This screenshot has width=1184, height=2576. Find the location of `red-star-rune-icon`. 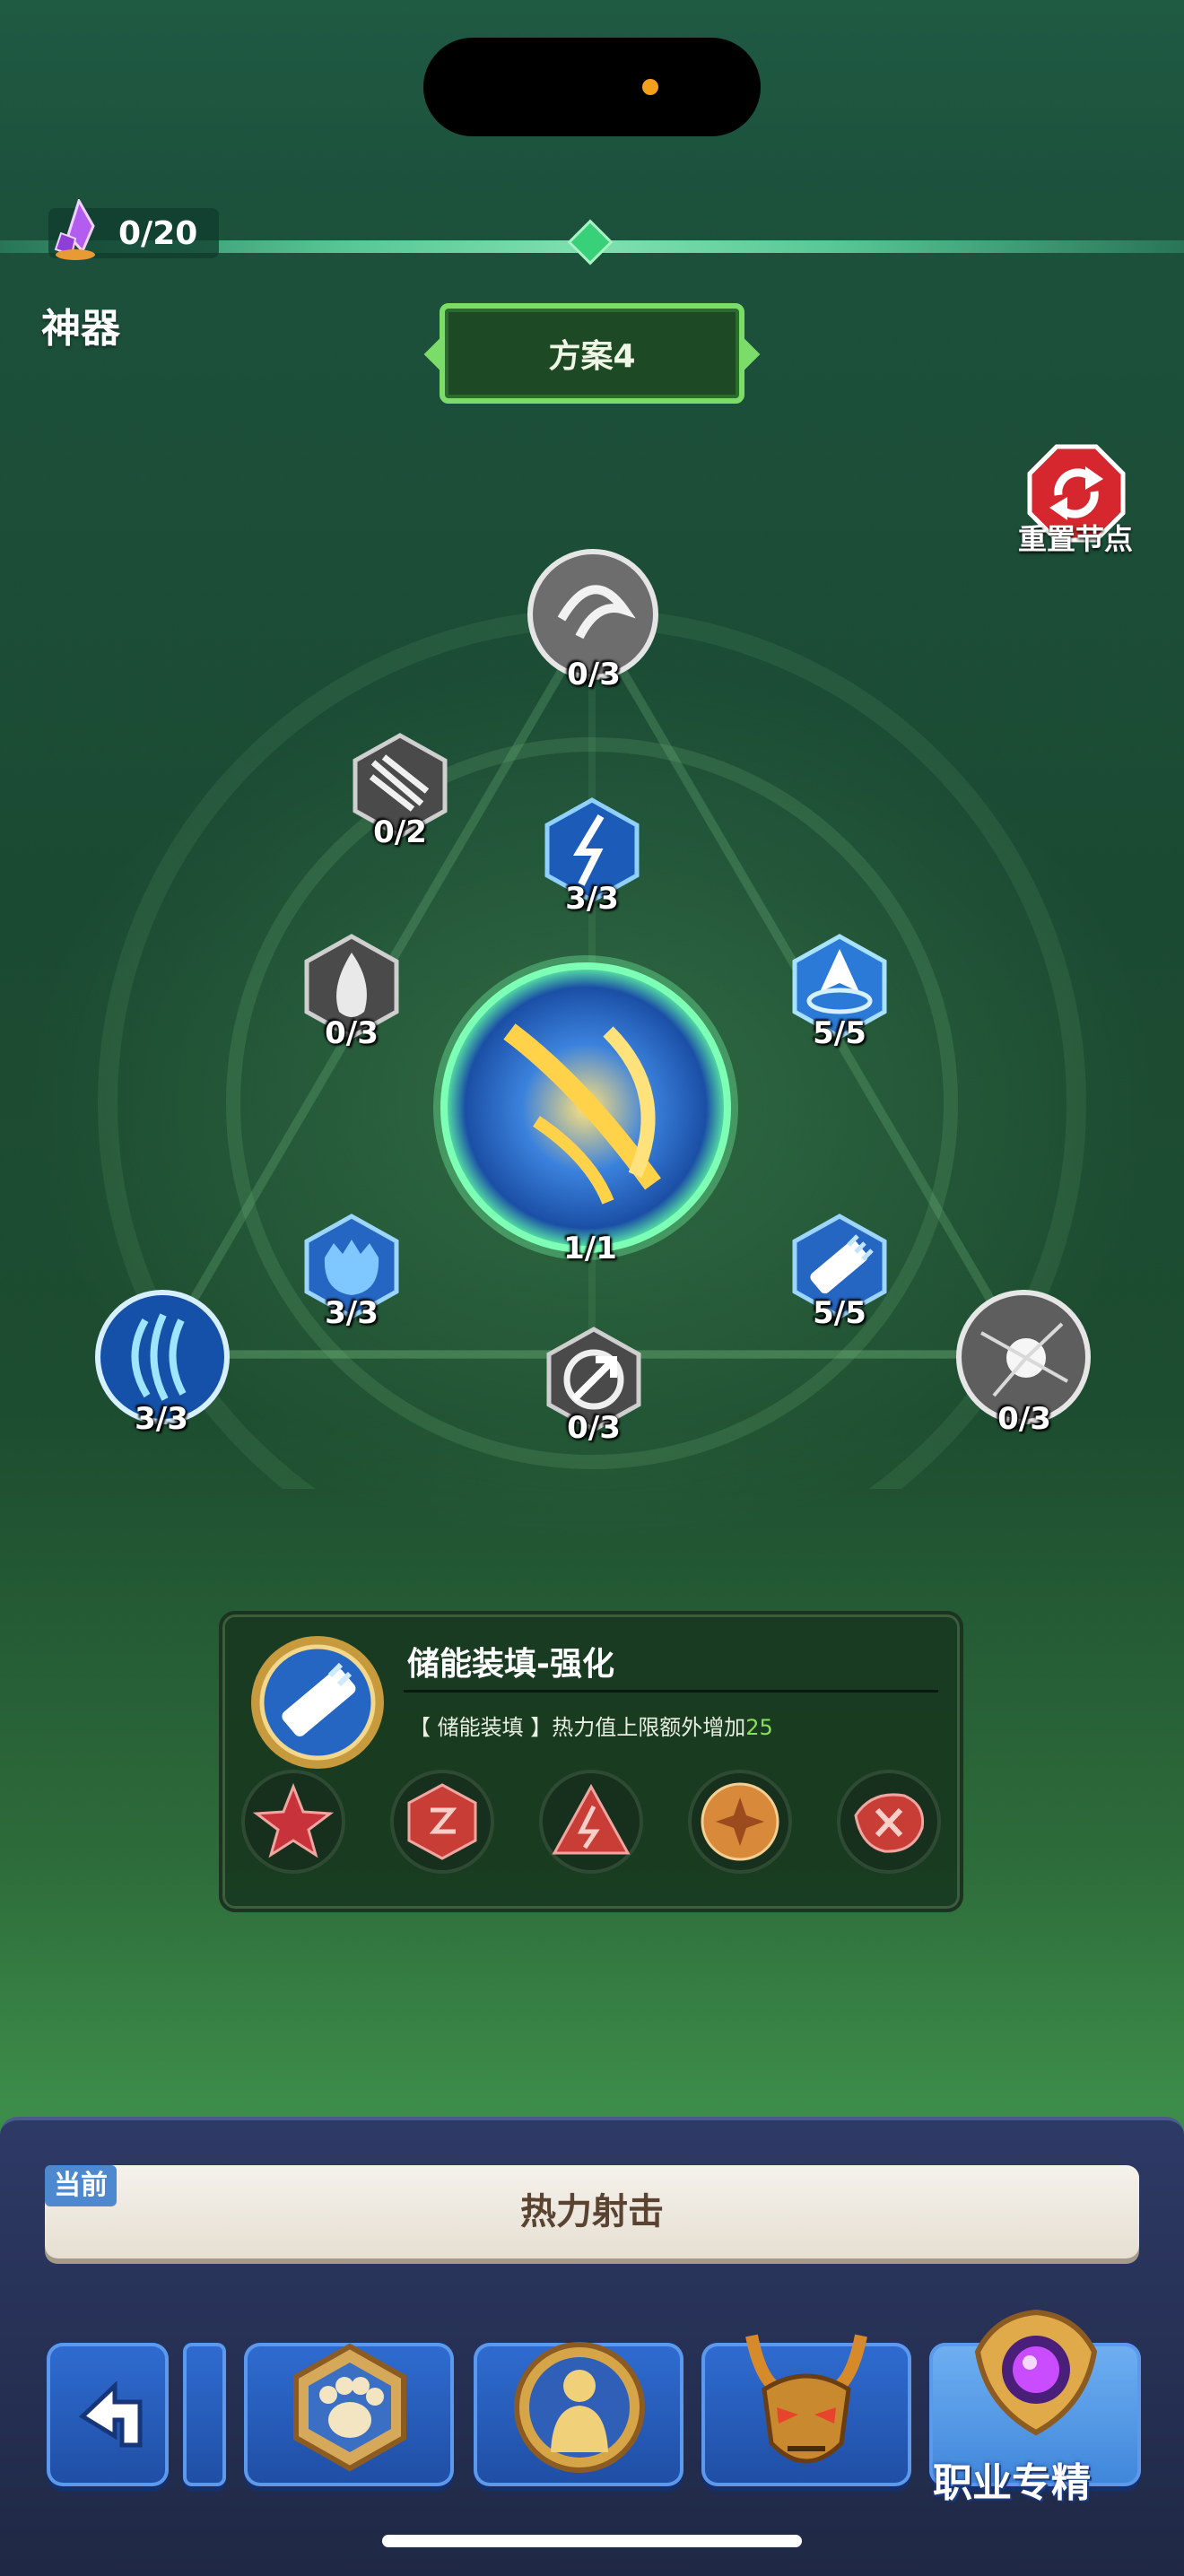

red-star-rune-icon is located at coordinates (293, 1822).